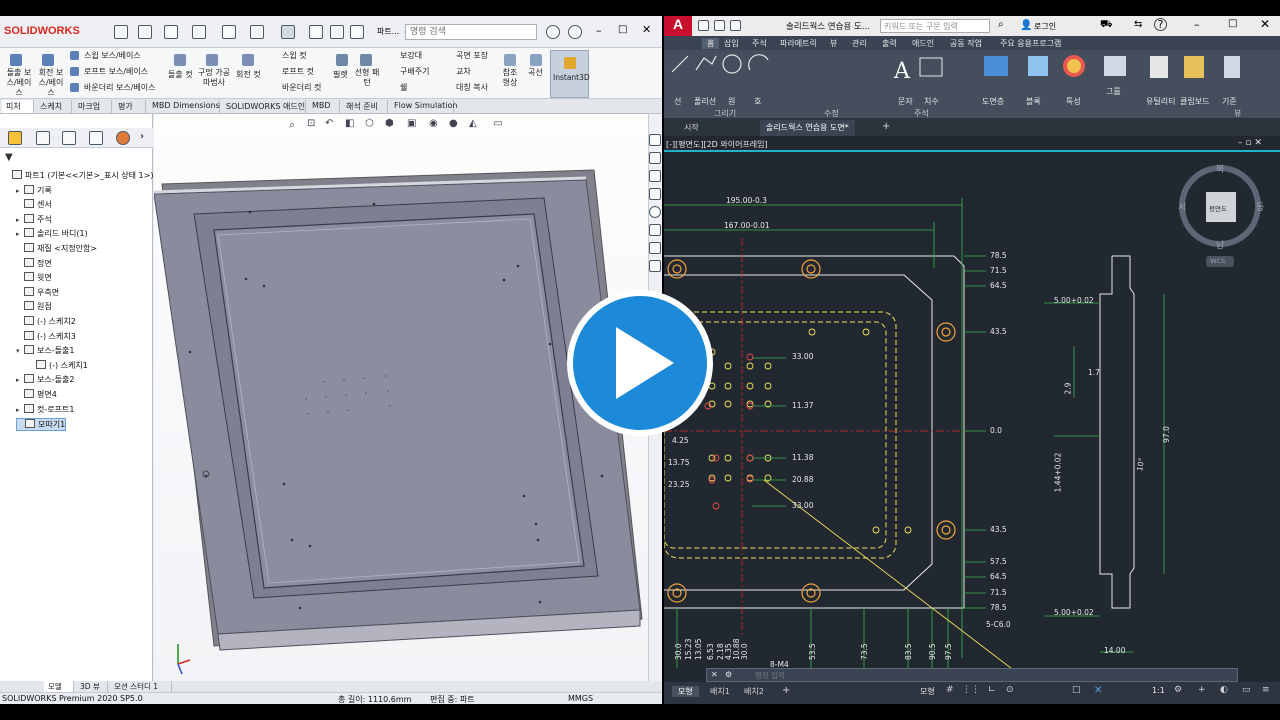 This screenshot has height=720, width=1280. I want to click on tree-item: ▸ 기록, so click(34, 190).